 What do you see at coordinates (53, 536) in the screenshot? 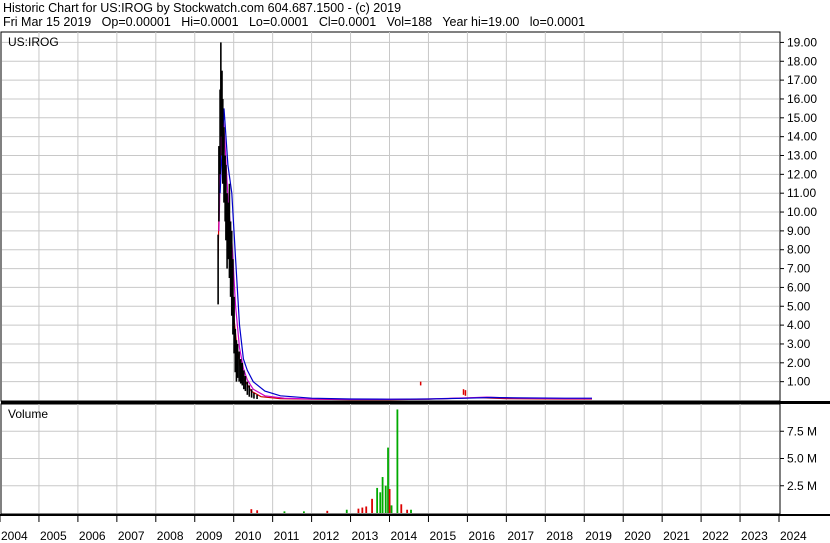
I see `x-tick-label: 2005` at bounding box center [53, 536].